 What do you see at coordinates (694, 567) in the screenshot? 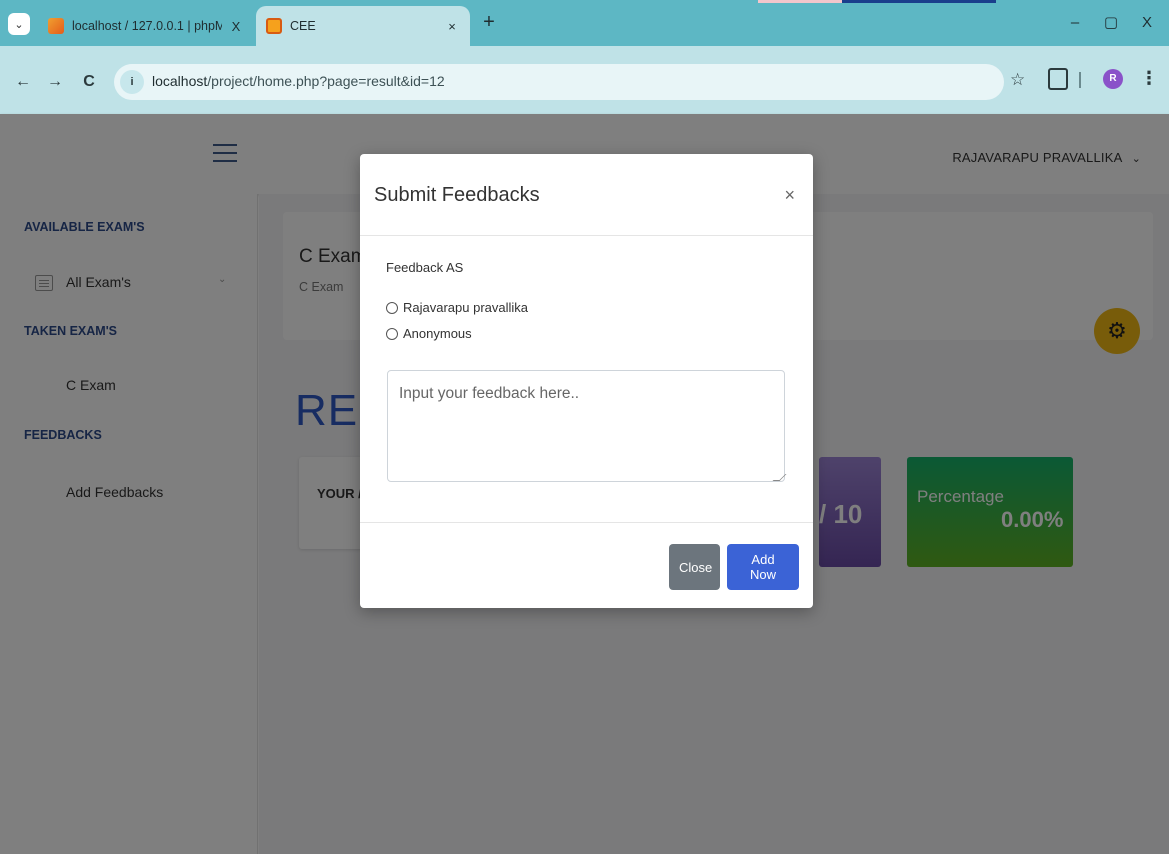
I see `close-button: Close` at bounding box center [694, 567].